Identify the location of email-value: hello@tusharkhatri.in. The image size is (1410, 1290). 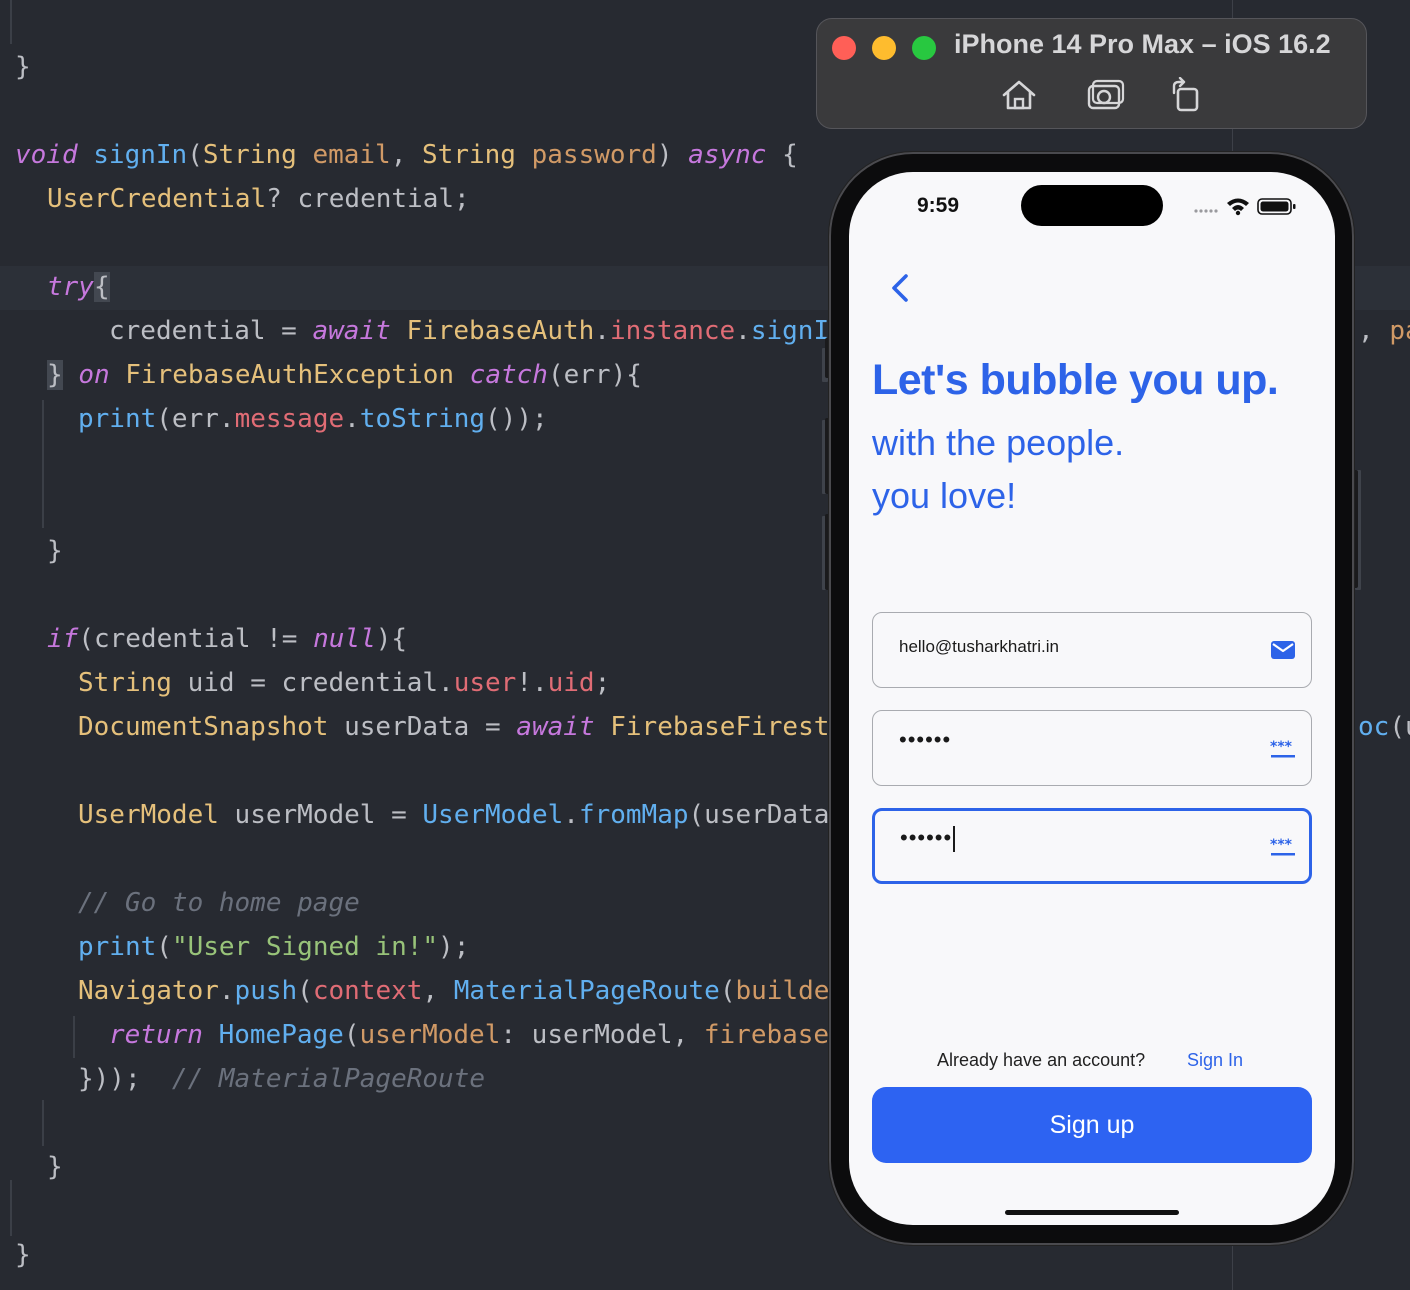
(979, 646).